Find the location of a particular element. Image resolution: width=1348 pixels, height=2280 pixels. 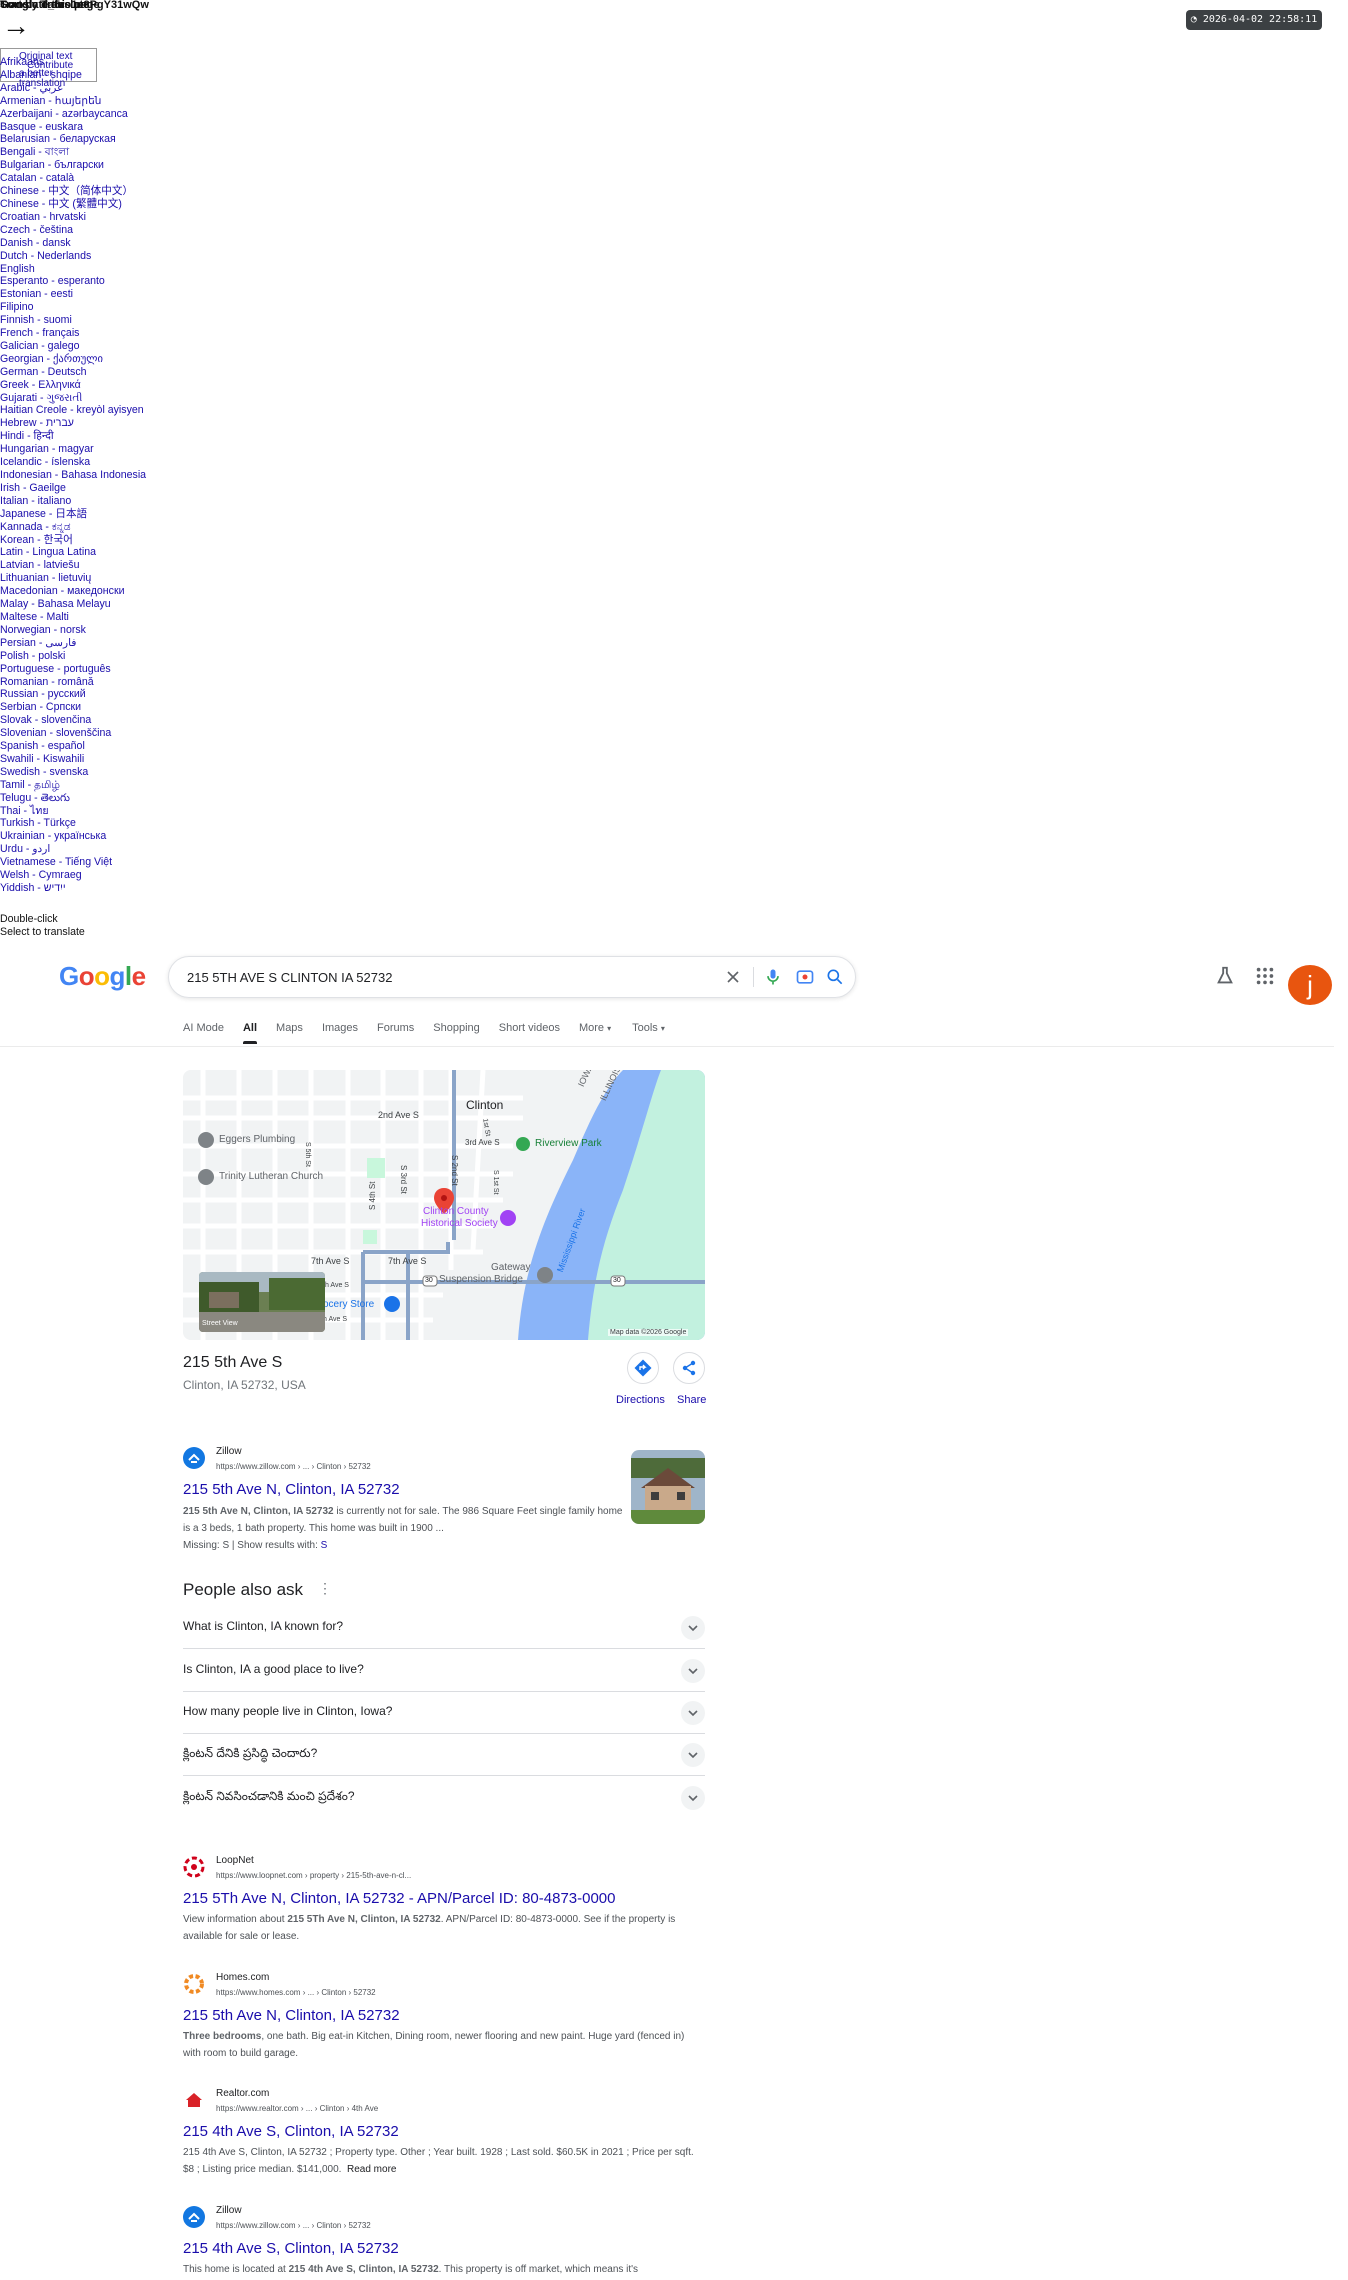

tab-shopping: Shopping is located at coordinates (456, 1032).